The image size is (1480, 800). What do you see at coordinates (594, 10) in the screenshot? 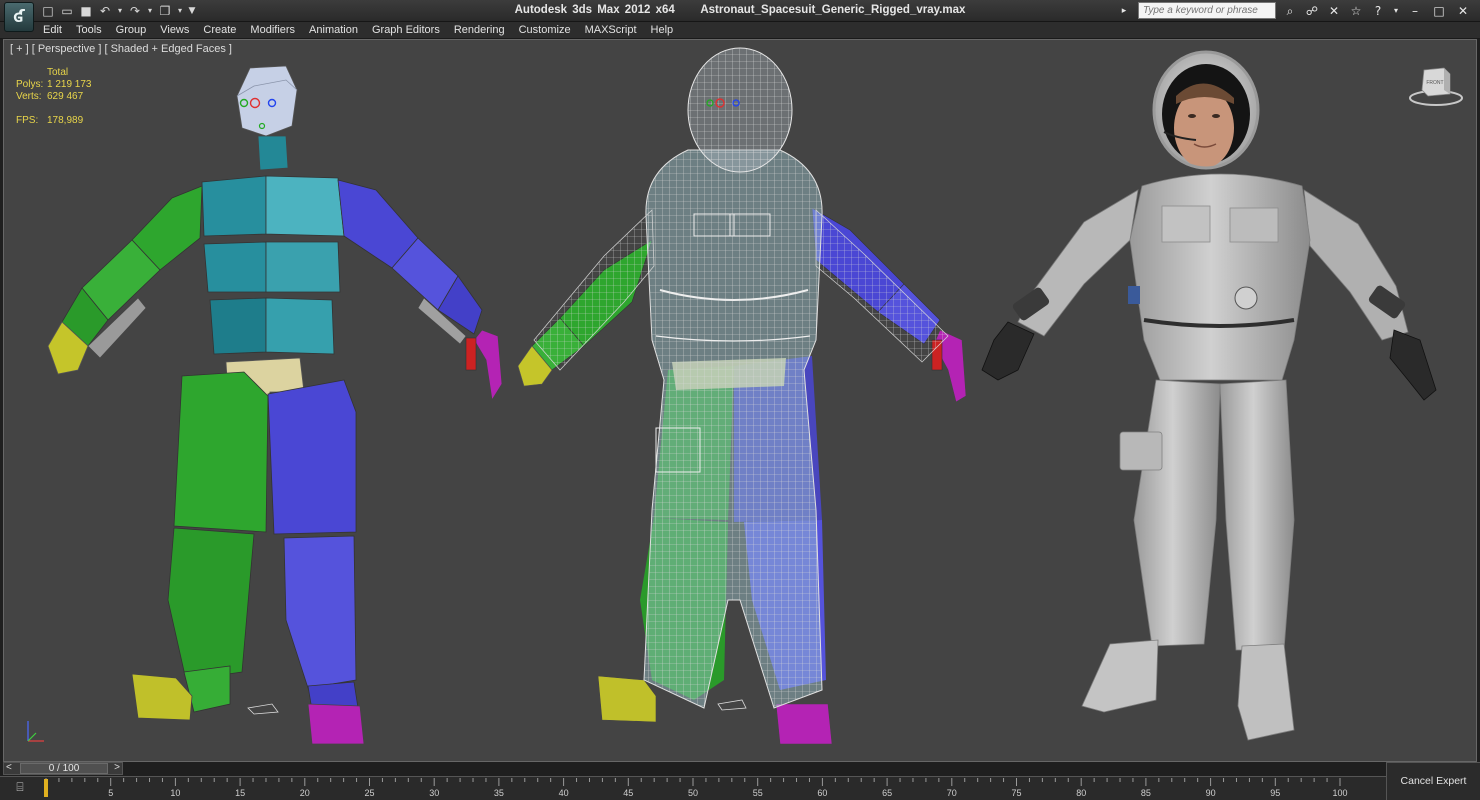
I see `app-name: Autodesk 3ds Max 2012 x64` at bounding box center [594, 10].